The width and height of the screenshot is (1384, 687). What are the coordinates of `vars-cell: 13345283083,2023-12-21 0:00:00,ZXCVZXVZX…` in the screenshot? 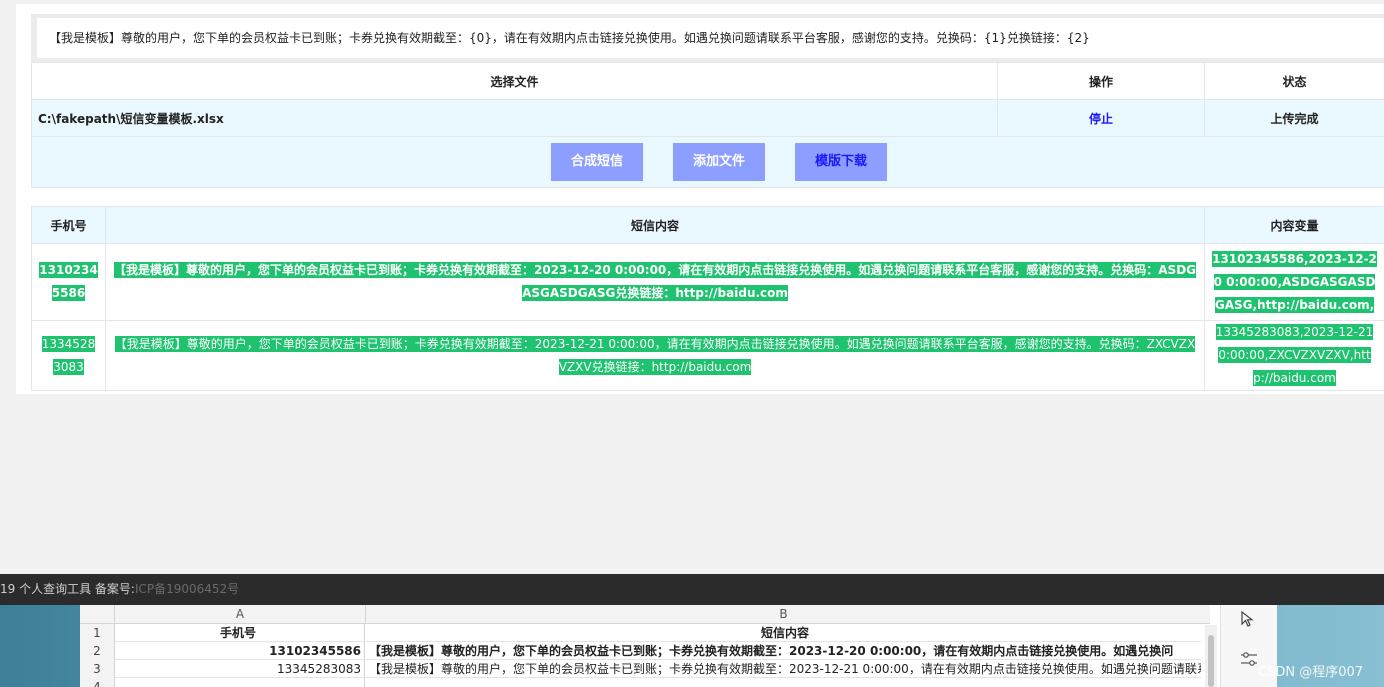 It's located at (1294, 355).